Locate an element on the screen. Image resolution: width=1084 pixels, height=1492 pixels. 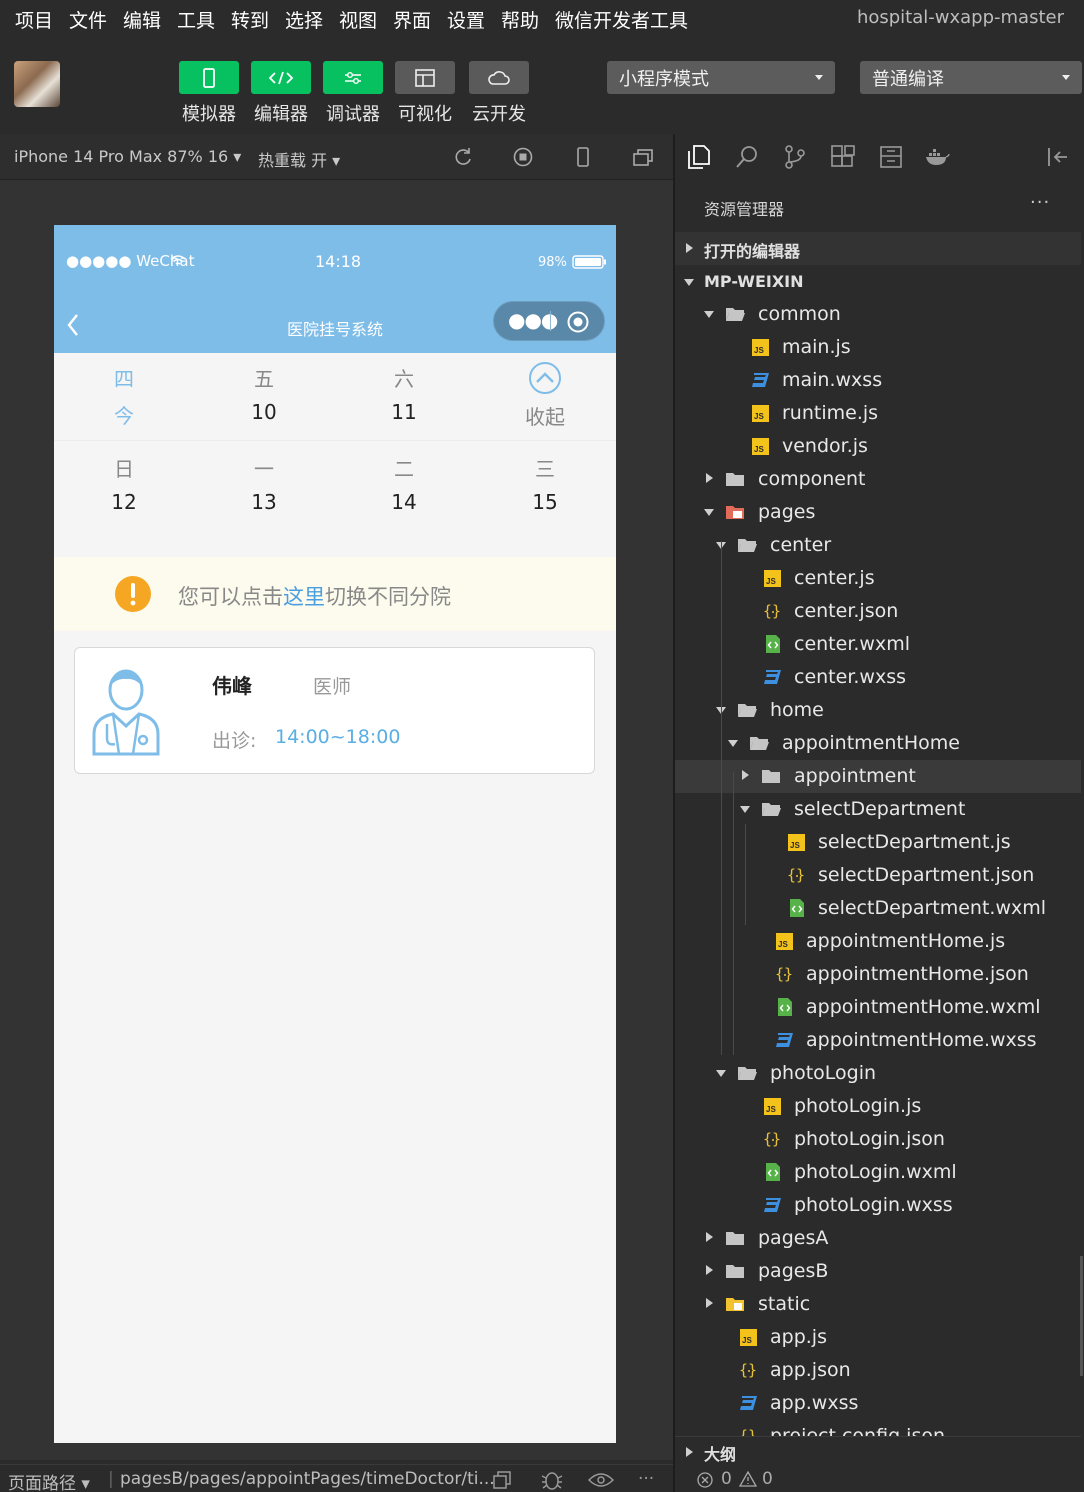
tree-file: {} center.json is located at coordinates (878, 611).